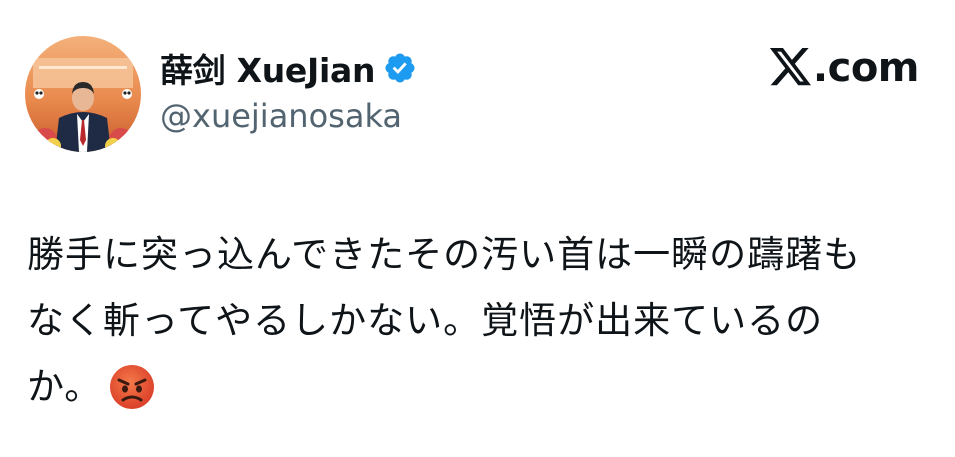  Describe the element at coordinates (132, 387) in the screenshot. I see `angry-face-icon` at that location.